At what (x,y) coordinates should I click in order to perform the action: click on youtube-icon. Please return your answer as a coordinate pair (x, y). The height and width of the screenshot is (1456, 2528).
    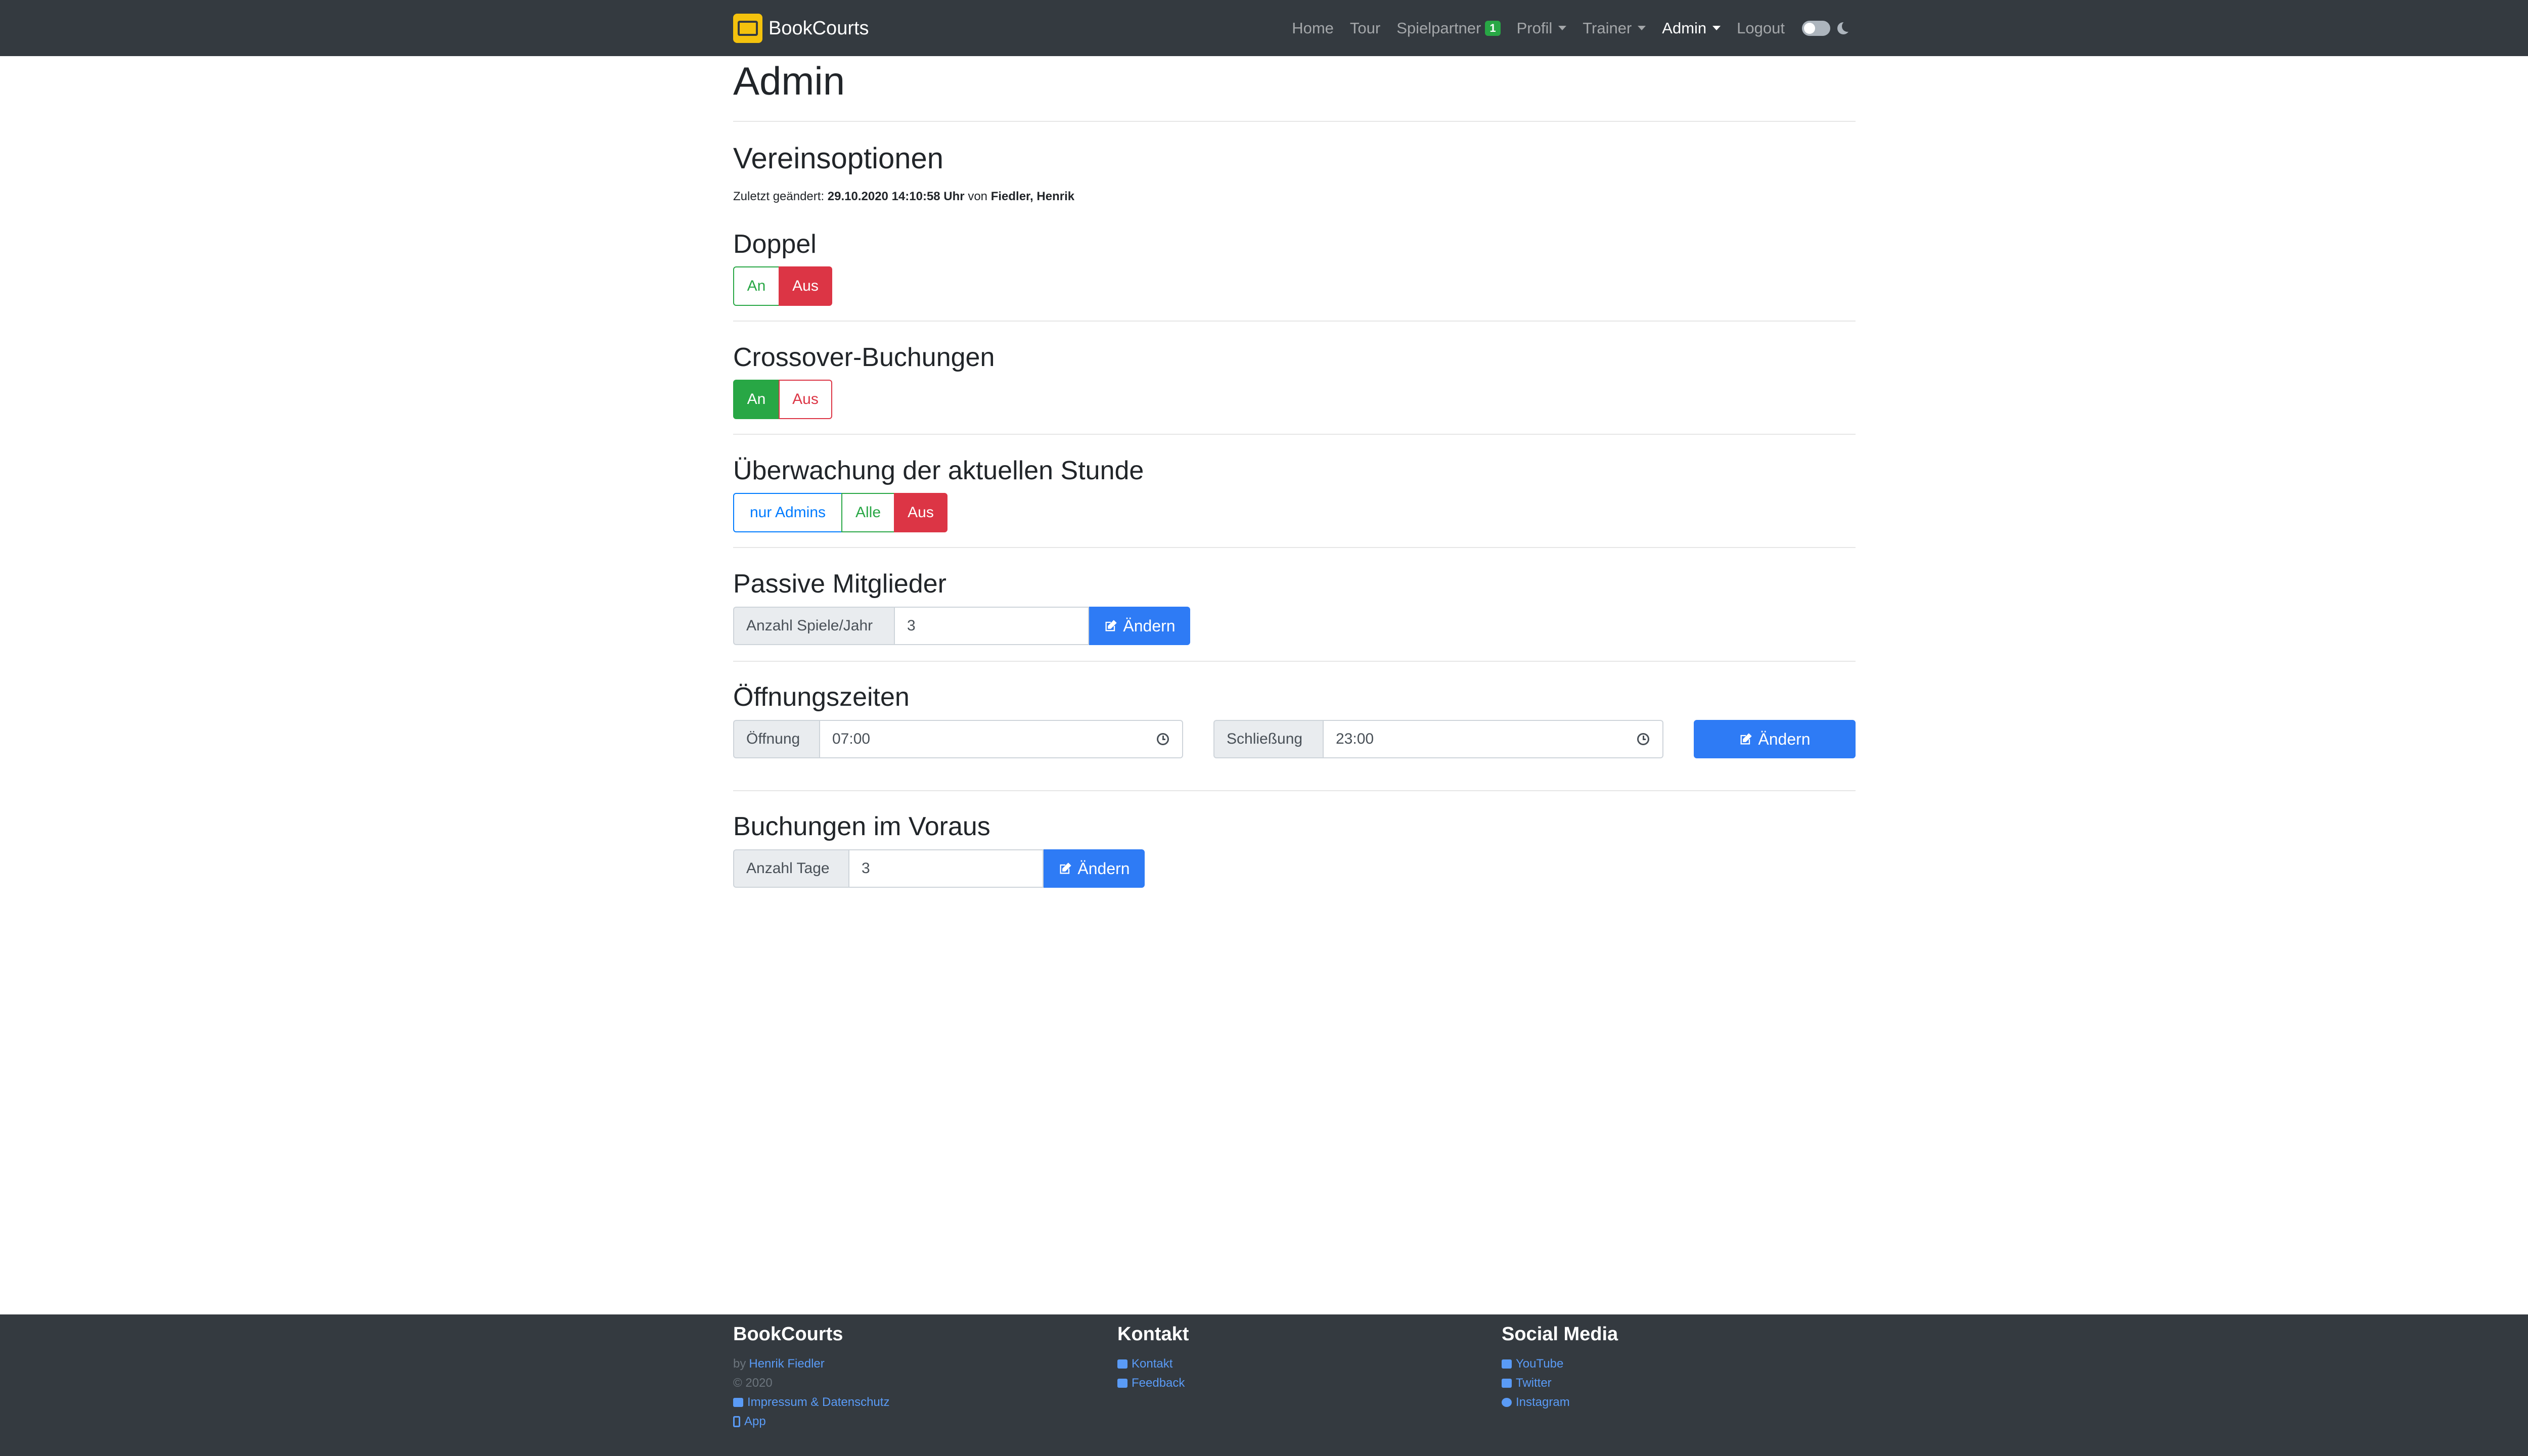
    Looking at the image, I should click on (1507, 1364).